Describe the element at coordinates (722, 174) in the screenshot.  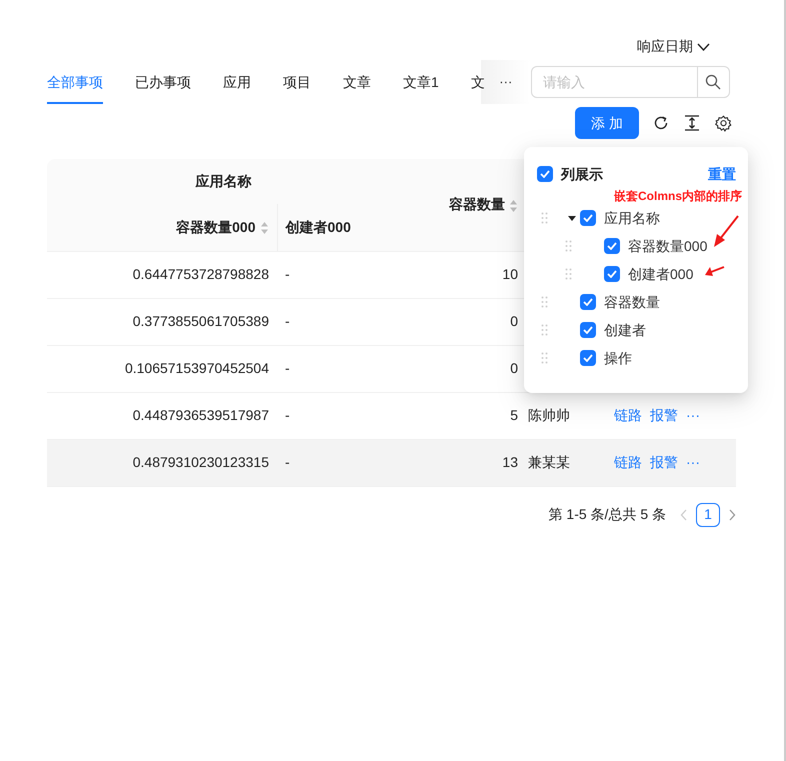
I see `reset-link: 重置` at that location.